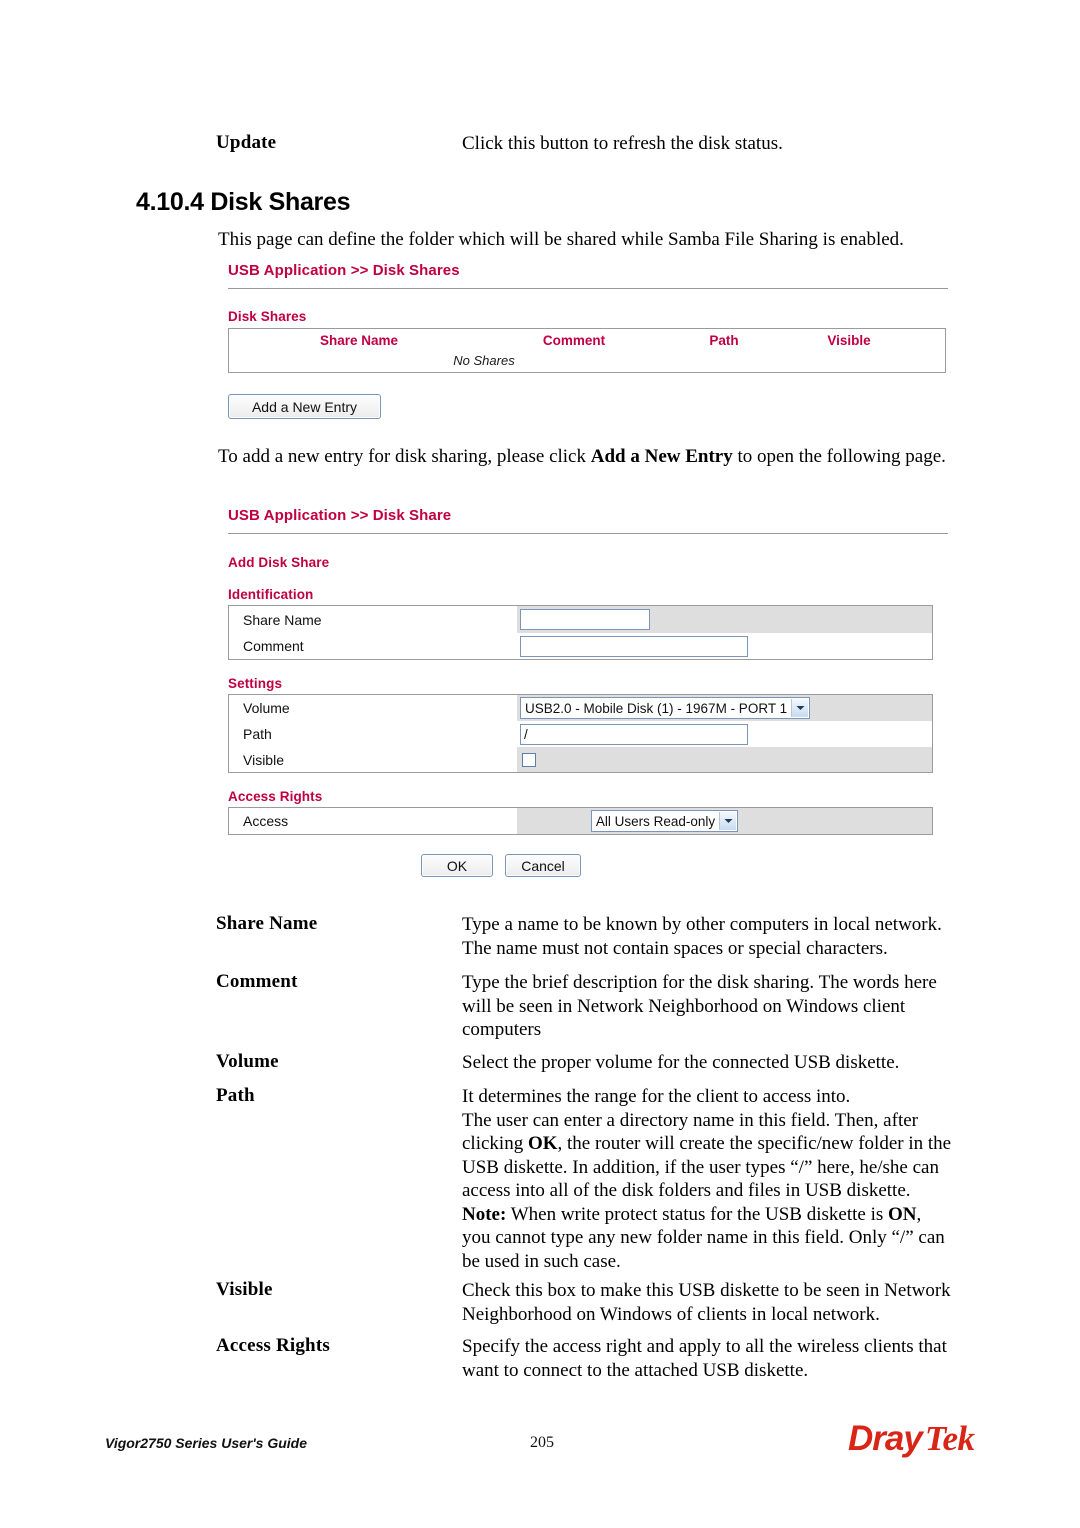 This screenshot has height=1528, width=1080. Describe the element at coordinates (282, 619) in the screenshot. I see `label-share-name: Share Name` at that location.